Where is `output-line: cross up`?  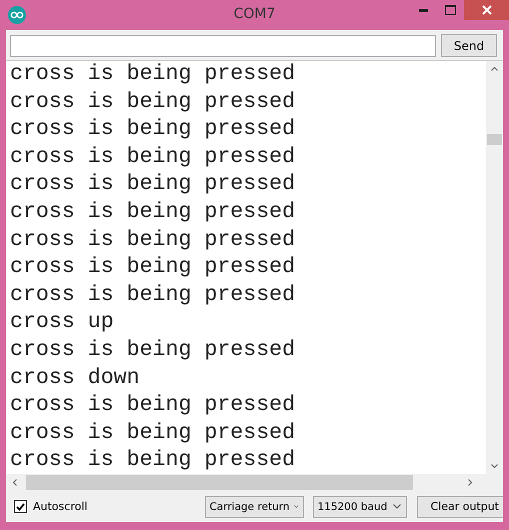
output-line: cross up is located at coordinates (62, 322).